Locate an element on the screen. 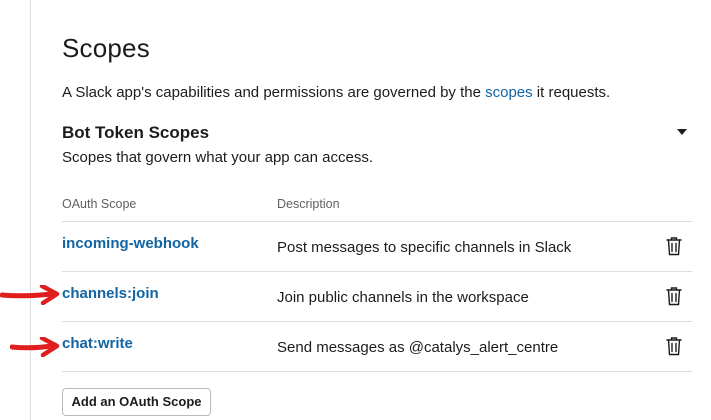 This screenshot has height=420, width=711. column-header-description: Description is located at coordinates (308, 204).